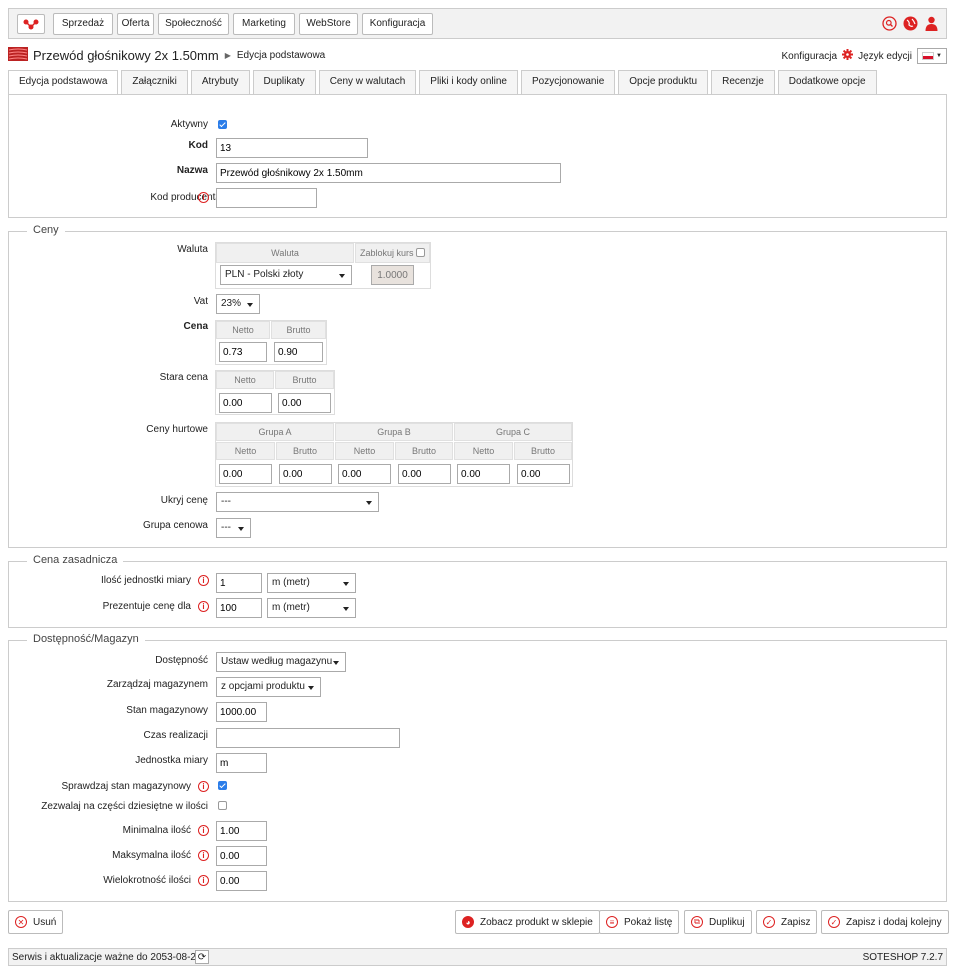  What do you see at coordinates (311, 583) in the screenshot?
I see `unit-quantity-unit-select: m (metr)` at bounding box center [311, 583].